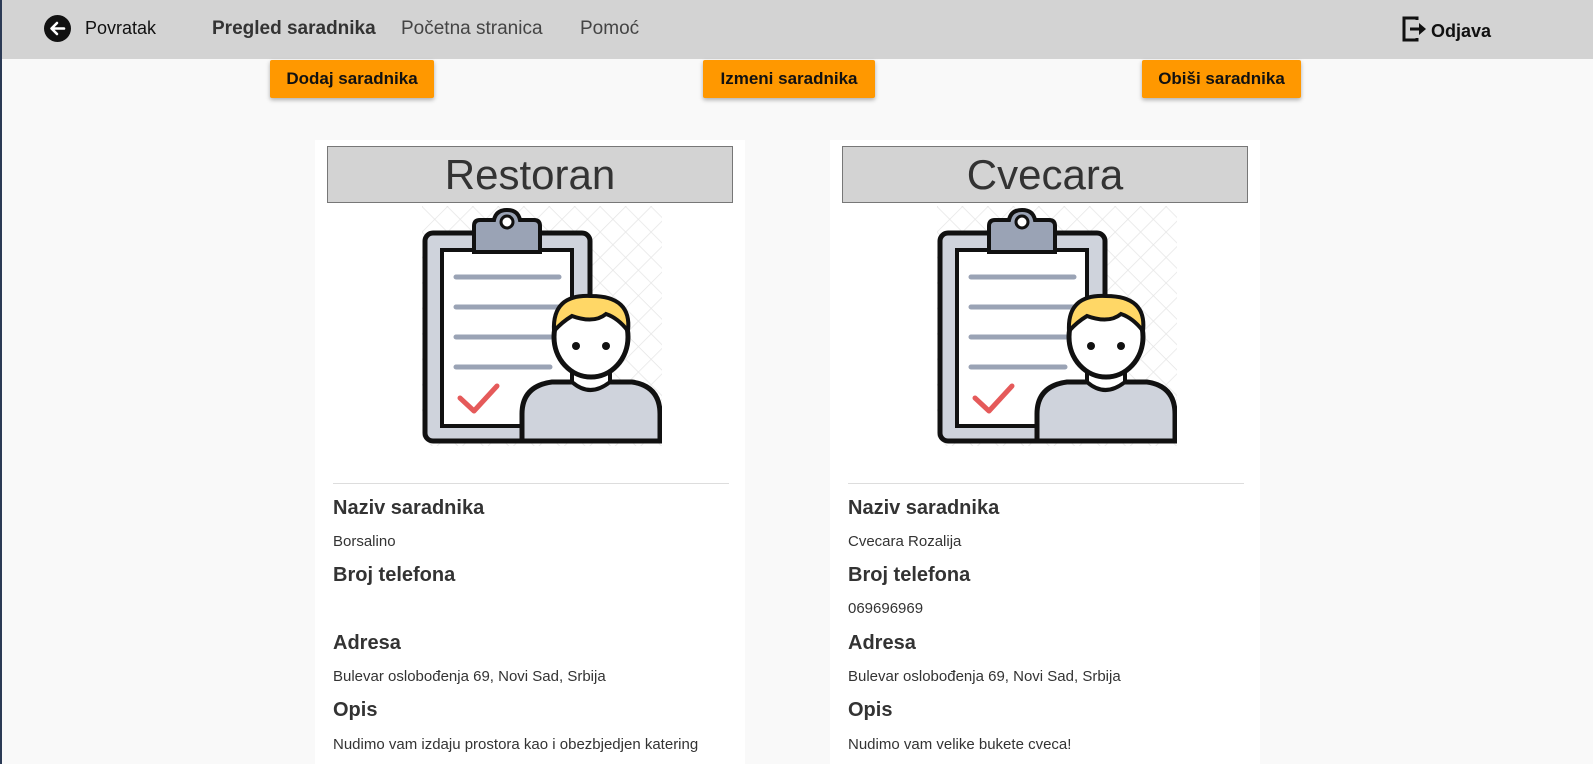 Image resolution: width=1593 pixels, height=764 pixels. Describe the element at coordinates (352, 79) in the screenshot. I see `add-collaborator-button: Dodaj saradnika` at that location.